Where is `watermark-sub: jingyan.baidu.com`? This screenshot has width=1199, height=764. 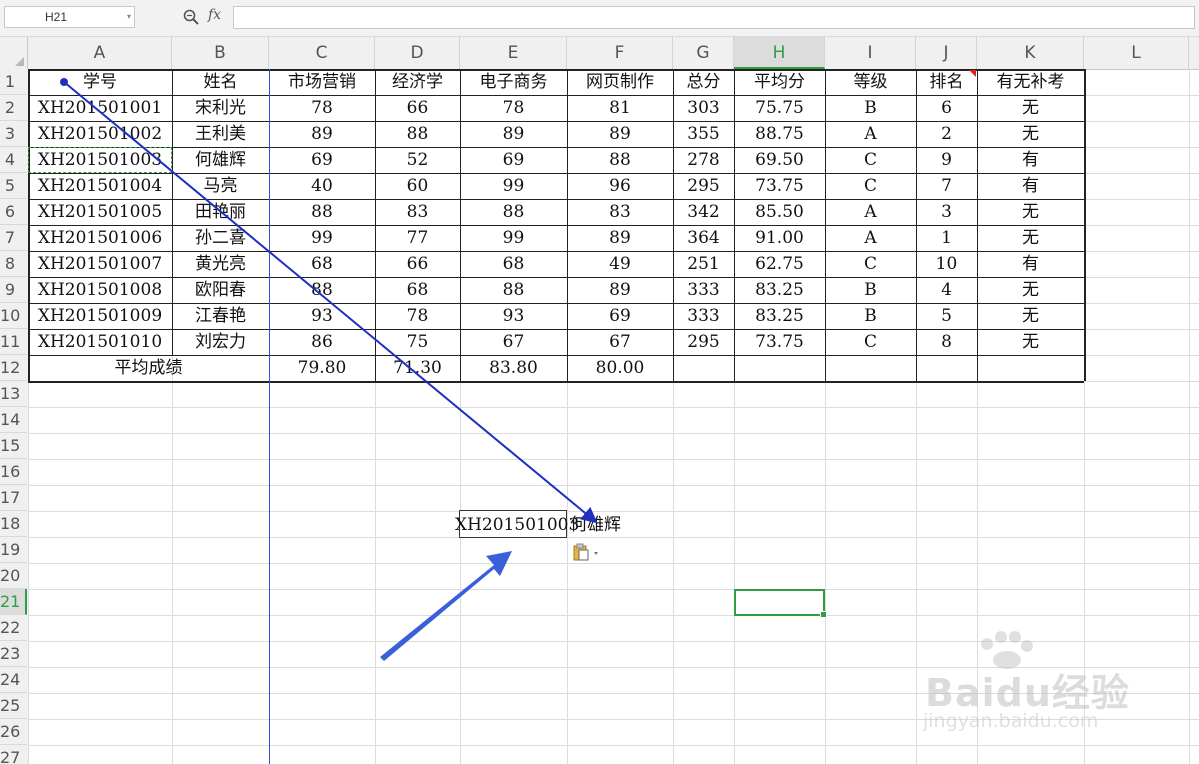 watermark-sub: jingyan.baidu.com is located at coordinates (1011, 721).